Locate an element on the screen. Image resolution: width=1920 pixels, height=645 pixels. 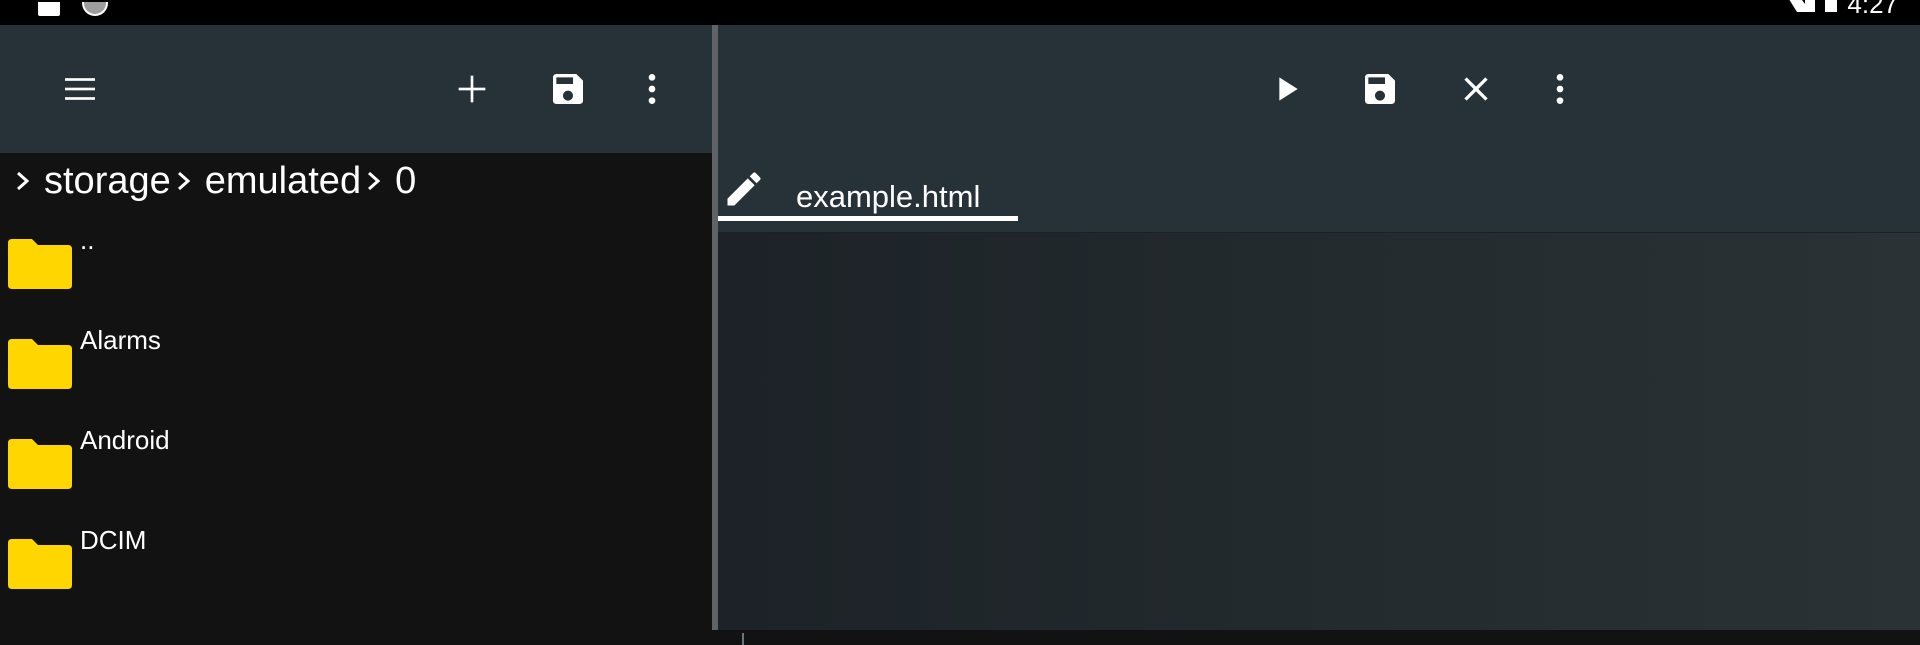
save-button is located at coordinates (568, 89).